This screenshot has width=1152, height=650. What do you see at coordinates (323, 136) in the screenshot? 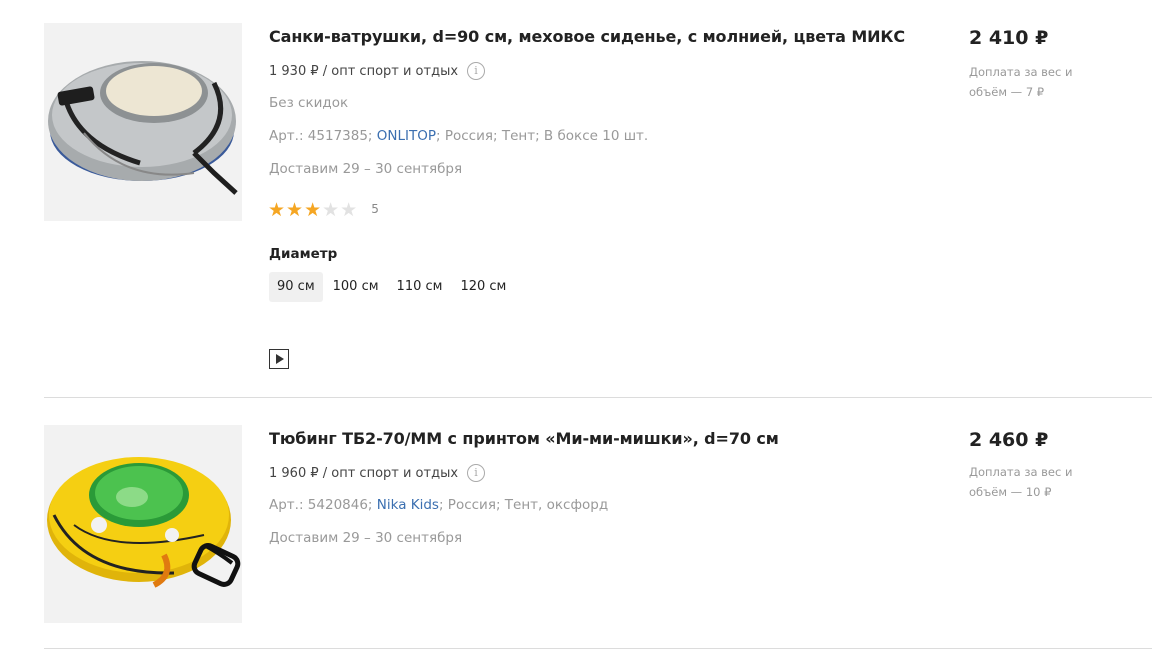
I see `article-prefix: Арт.: 4517385;` at bounding box center [323, 136].